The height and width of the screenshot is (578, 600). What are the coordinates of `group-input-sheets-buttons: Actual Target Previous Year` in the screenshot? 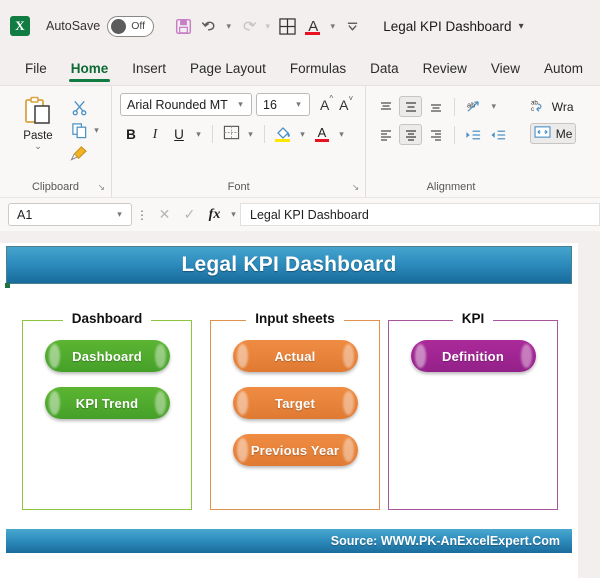 It's located at (295, 403).